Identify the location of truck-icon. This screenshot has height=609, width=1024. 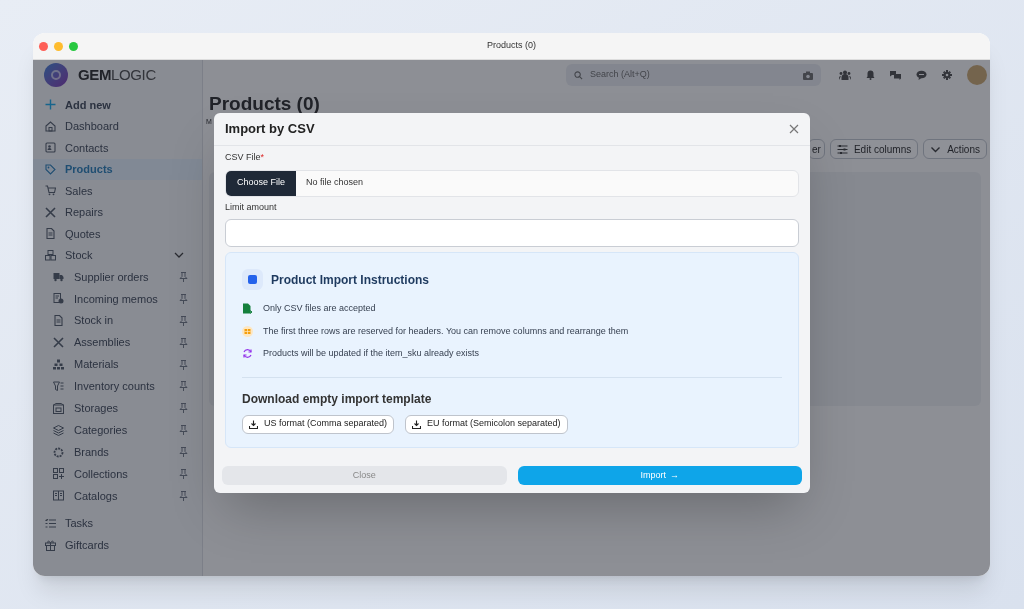
(58, 277).